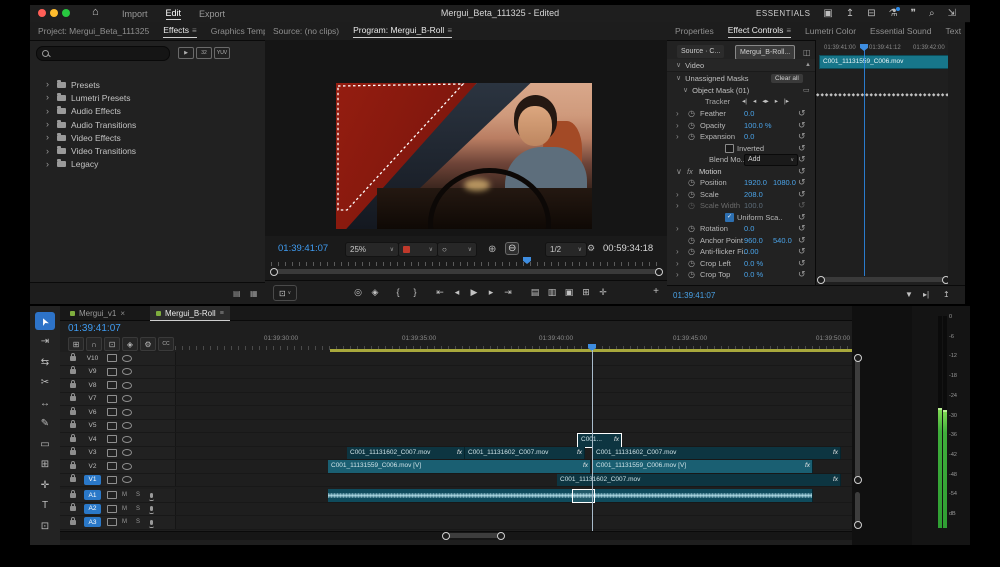 The image size is (1000, 567). What do you see at coordinates (446, 536) in the screenshot?
I see `h-scroll-handle-left` at bounding box center [446, 536].